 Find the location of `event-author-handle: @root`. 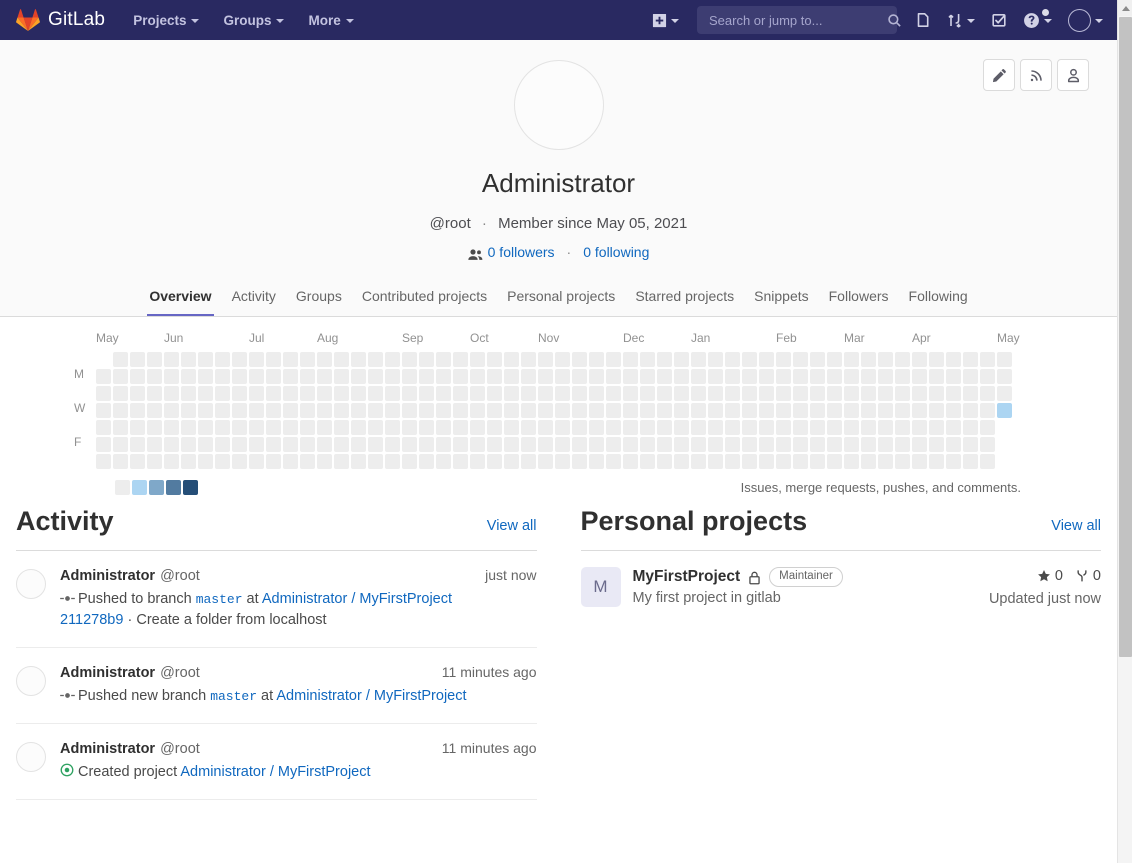

event-author-handle: @root is located at coordinates (180, 749).